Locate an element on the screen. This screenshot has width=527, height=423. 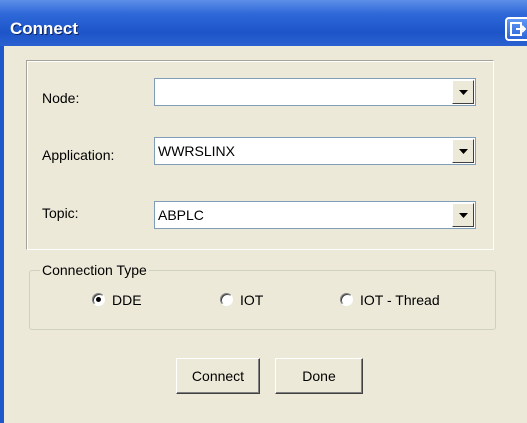
topic-dropdown-button is located at coordinates (463, 215).